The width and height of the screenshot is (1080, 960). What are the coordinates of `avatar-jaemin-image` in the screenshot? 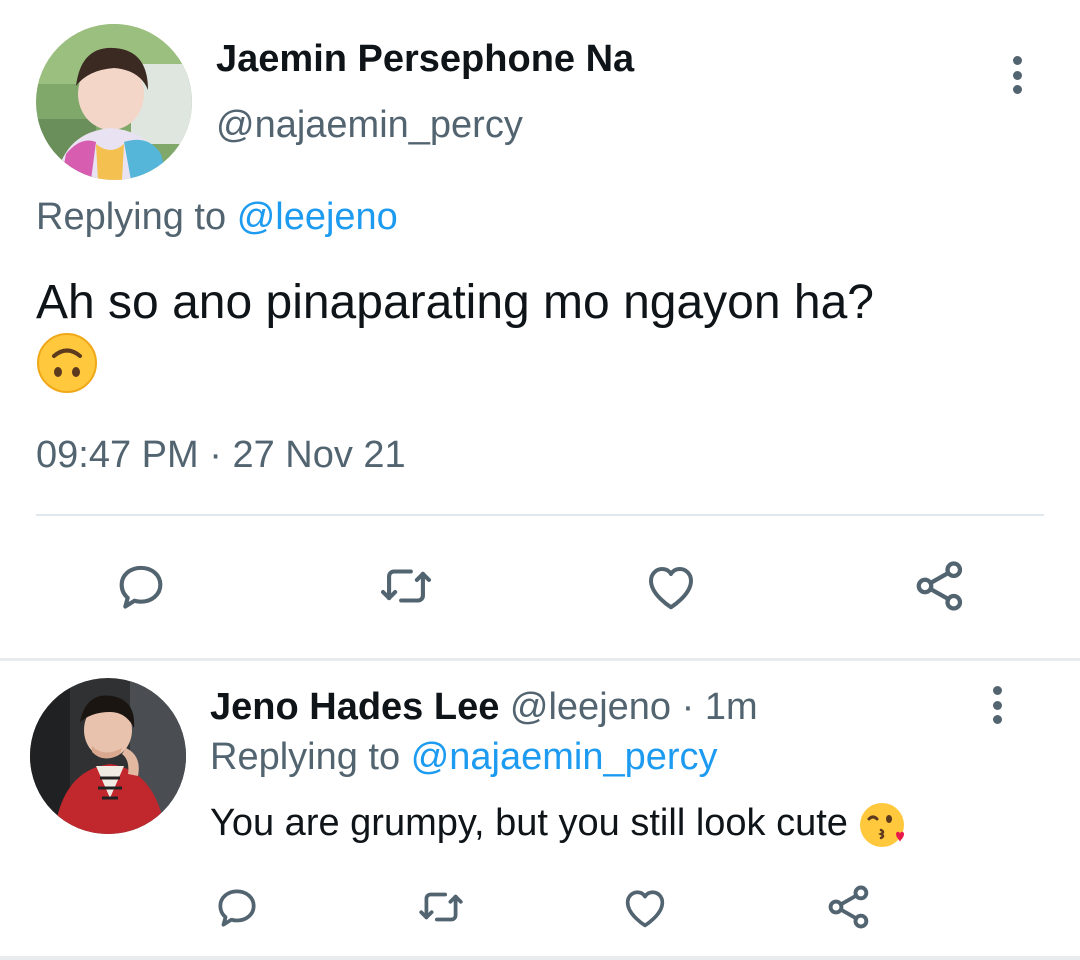 It's located at (114, 102).